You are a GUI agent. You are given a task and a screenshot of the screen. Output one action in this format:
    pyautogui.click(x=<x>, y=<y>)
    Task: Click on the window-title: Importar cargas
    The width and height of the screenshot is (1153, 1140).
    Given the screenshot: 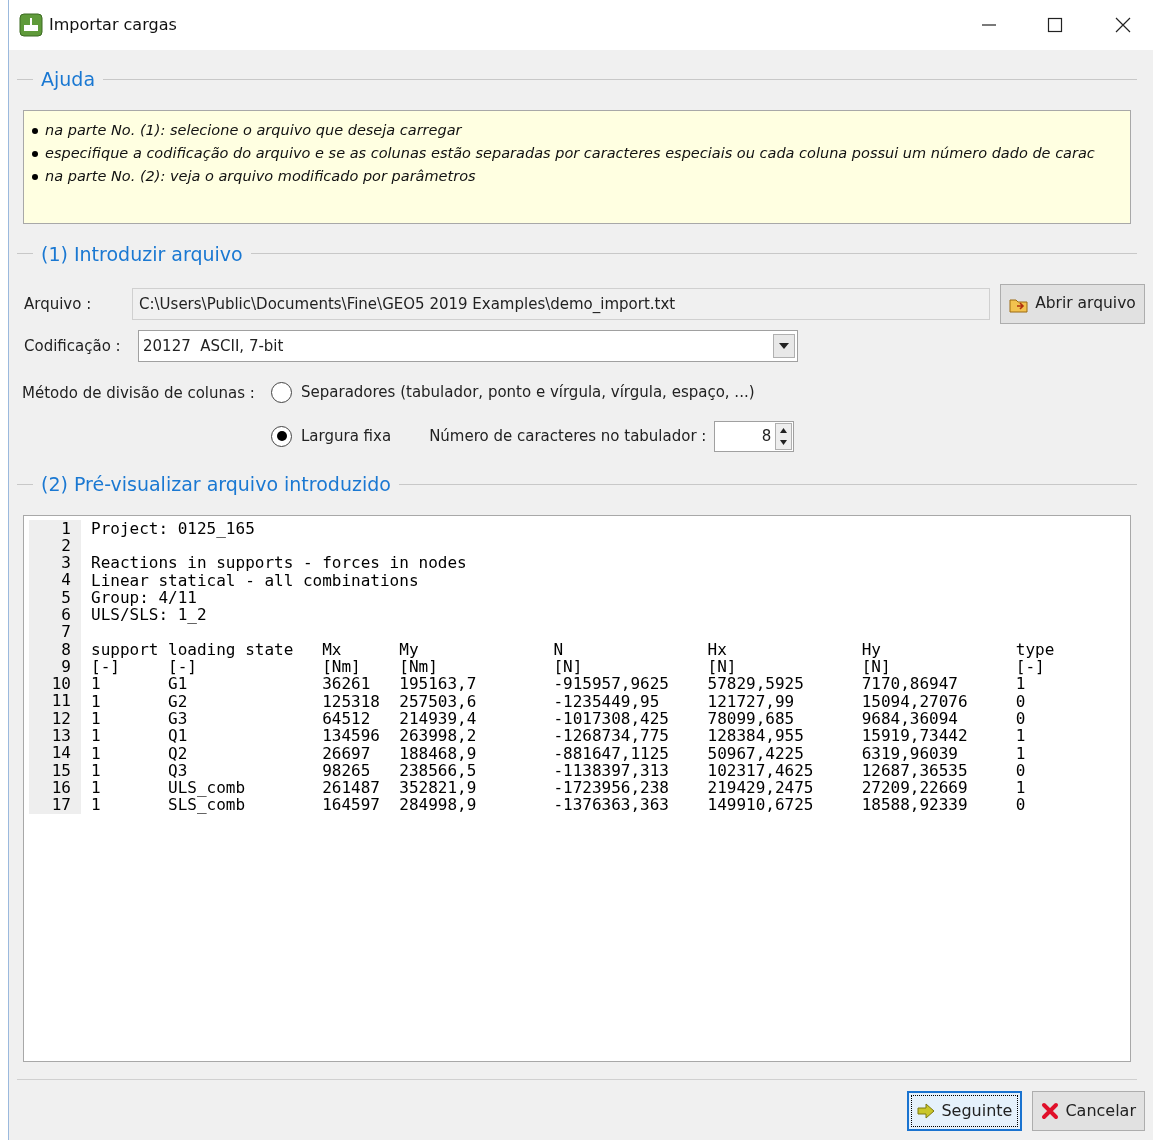 What is the action you would take?
    pyautogui.click(x=113, y=25)
    